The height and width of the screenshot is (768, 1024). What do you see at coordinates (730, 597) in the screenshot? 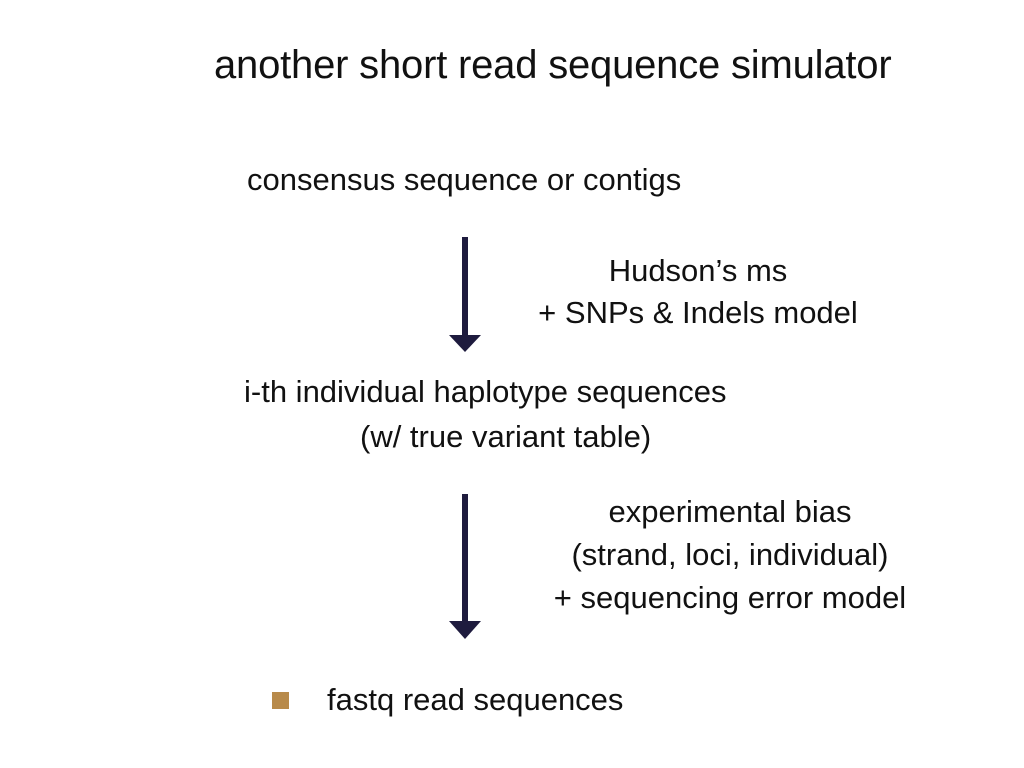
I see `transition-2-line-3: + sequencing error model` at bounding box center [730, 597].